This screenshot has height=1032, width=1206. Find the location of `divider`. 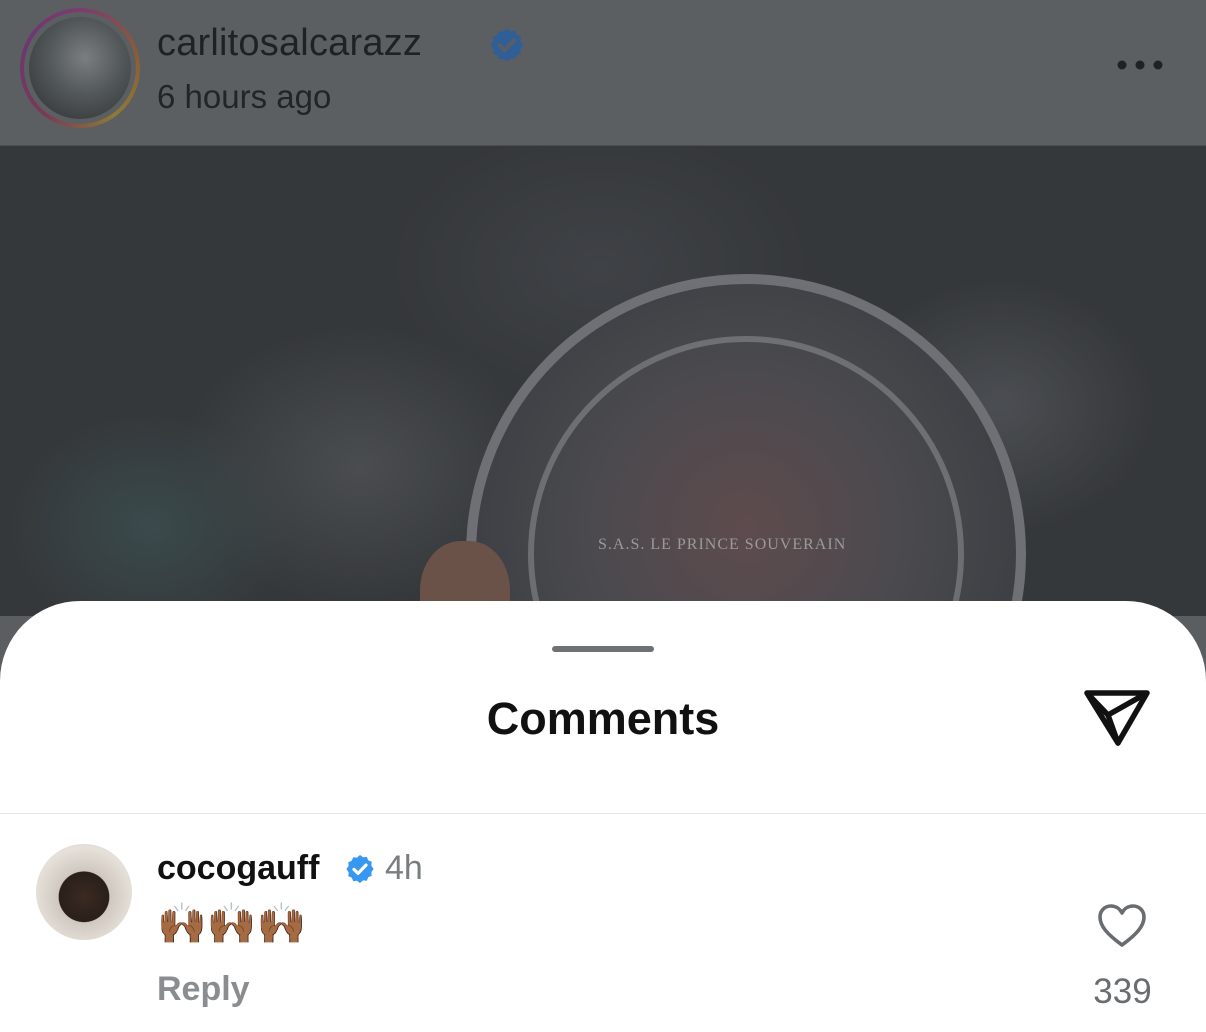

divider is located at coordinates (603, 813).